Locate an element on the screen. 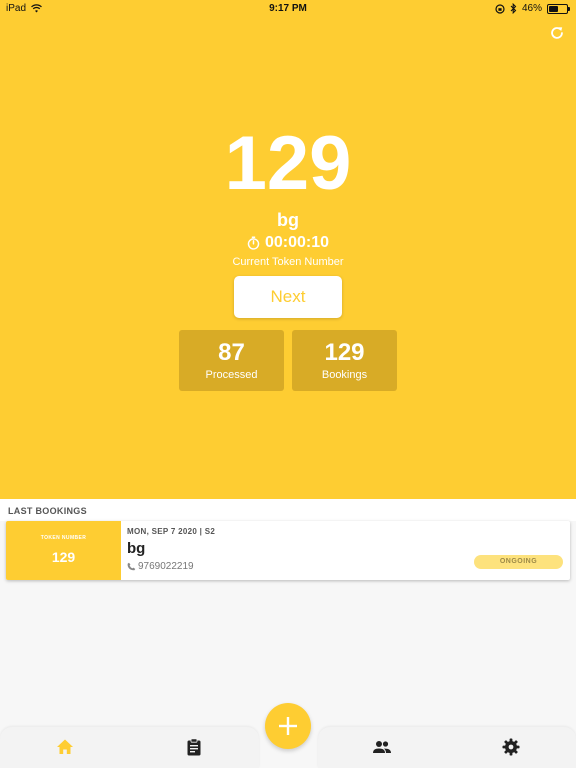 The height and width of the screenshot is (768, 576). bottom-tab-bar is located at coordinates (288, 735).